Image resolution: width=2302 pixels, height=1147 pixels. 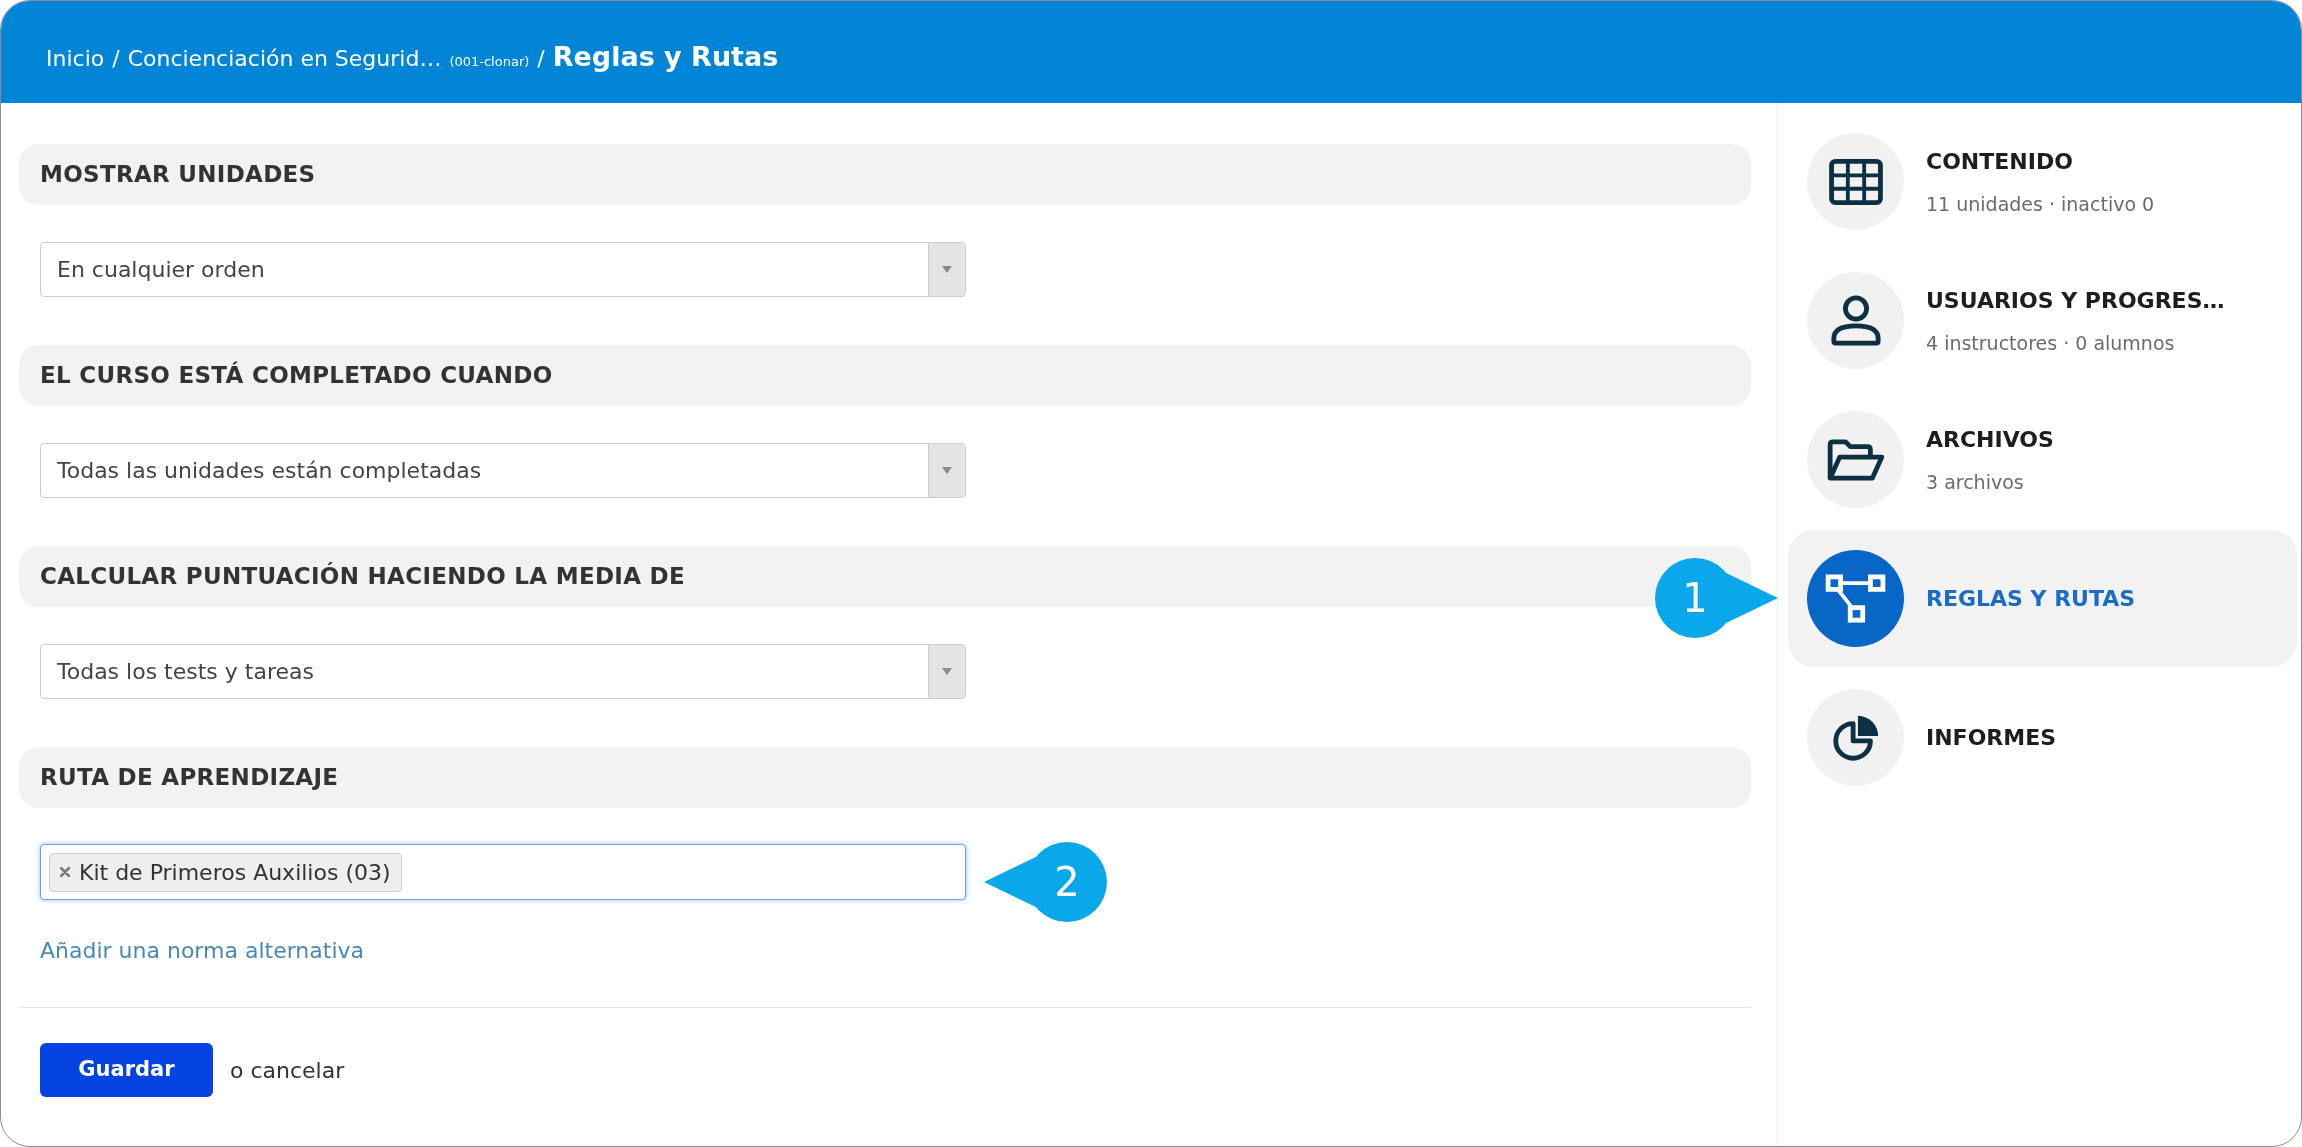 I want to click on save-button: Guardar, so click(x=126, y=1070).